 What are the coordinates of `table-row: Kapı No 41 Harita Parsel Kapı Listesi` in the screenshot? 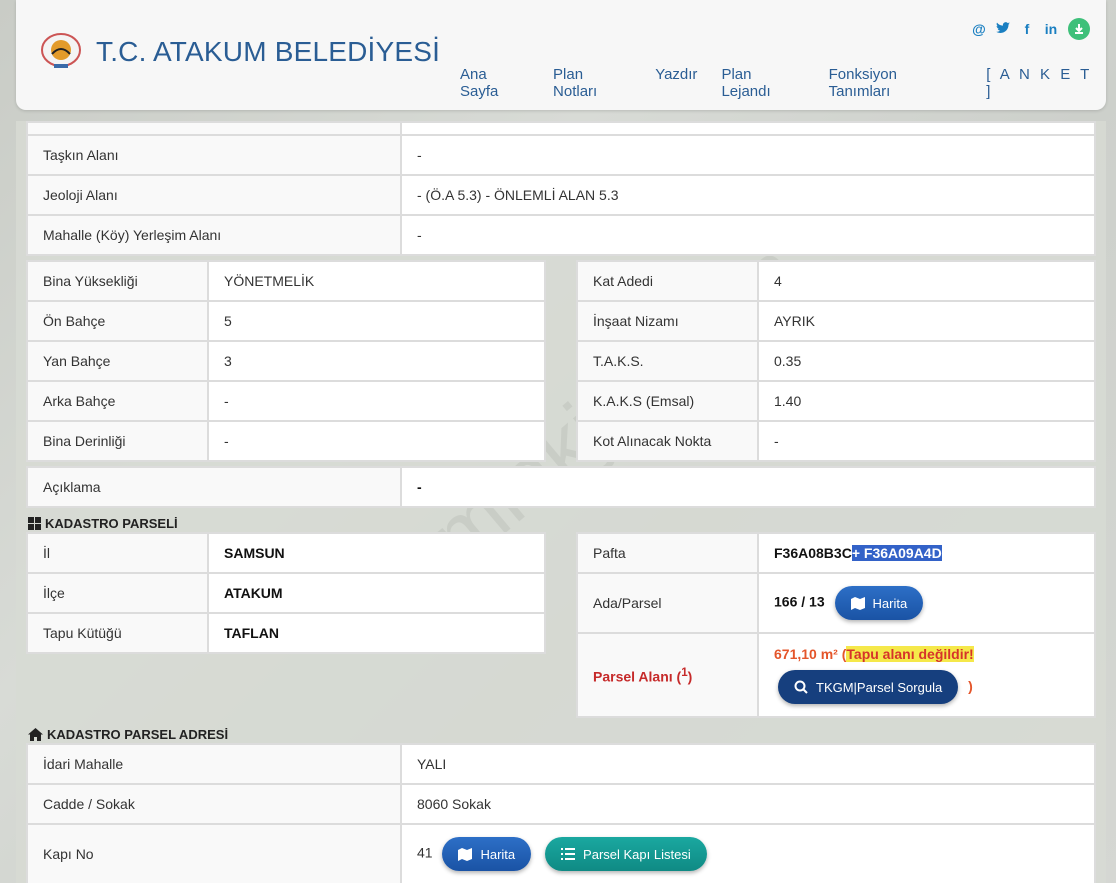 It's located at (561, 853).